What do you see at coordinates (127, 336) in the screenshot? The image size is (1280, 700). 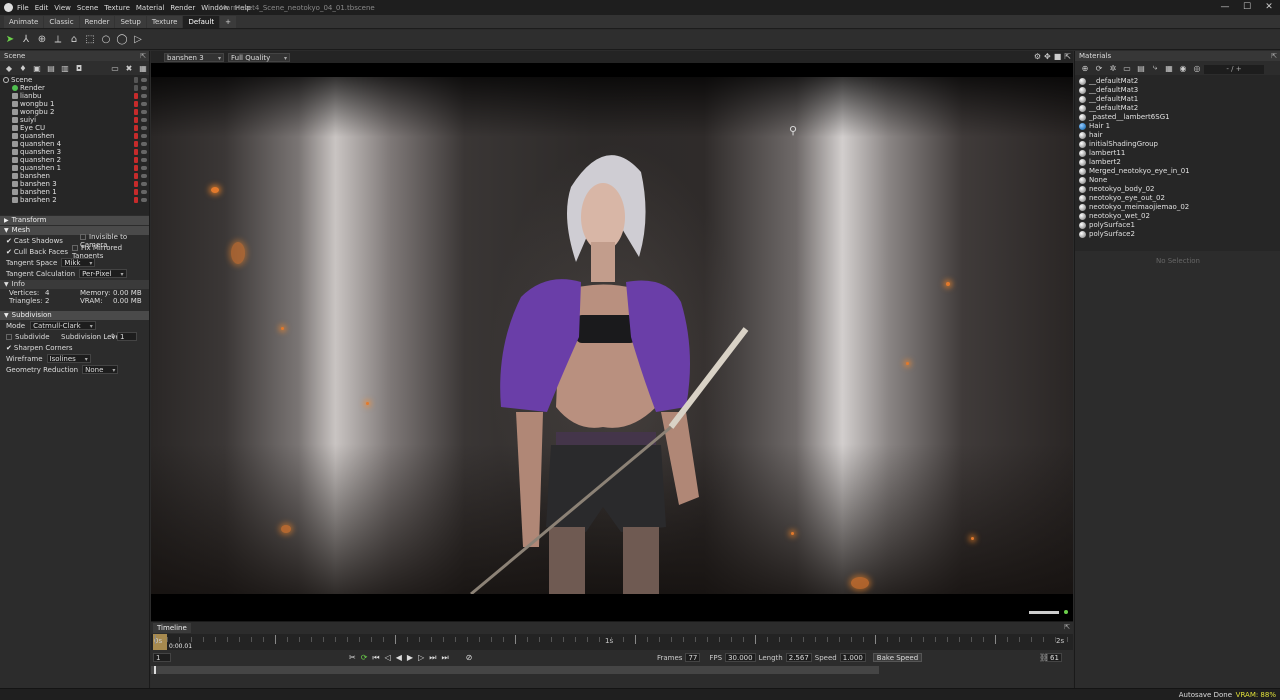 I see `subdivision-level-input: 1` at bounding box center [127, 336].